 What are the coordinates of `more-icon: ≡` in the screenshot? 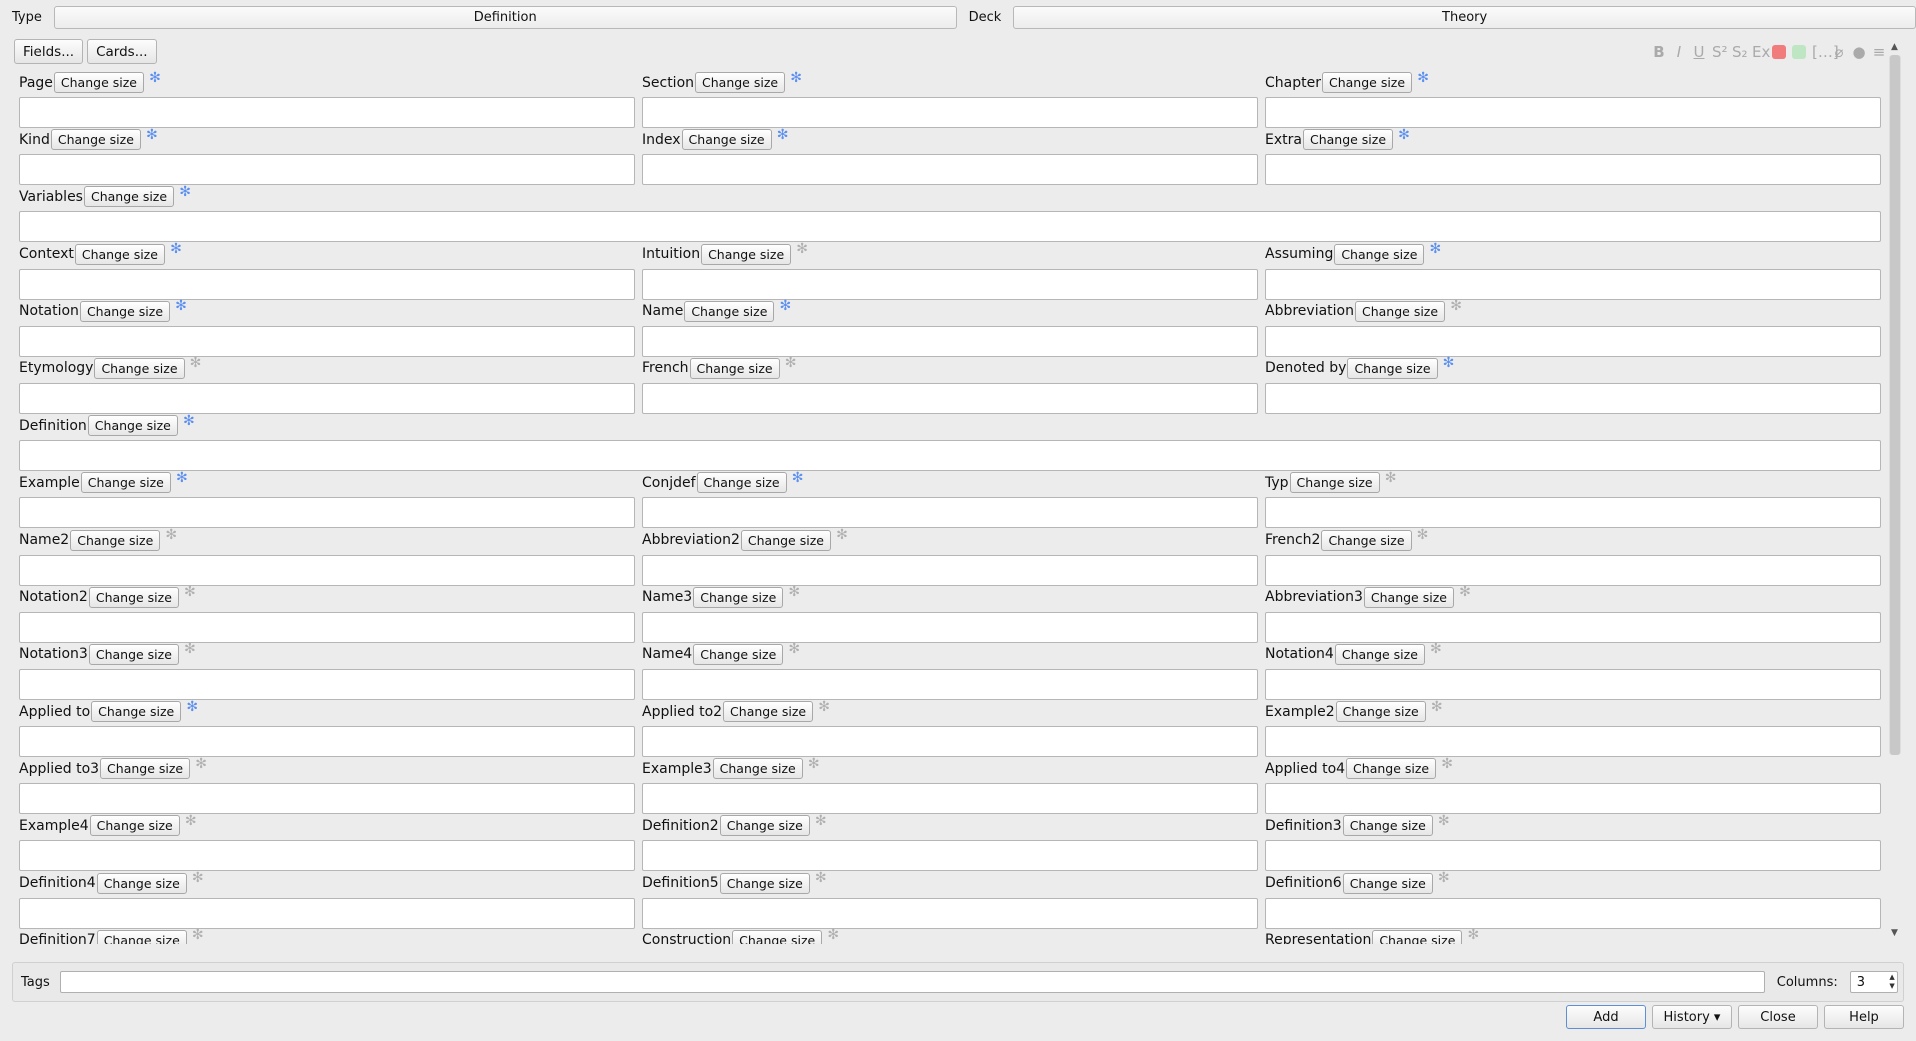 It's located at (1879, 52).